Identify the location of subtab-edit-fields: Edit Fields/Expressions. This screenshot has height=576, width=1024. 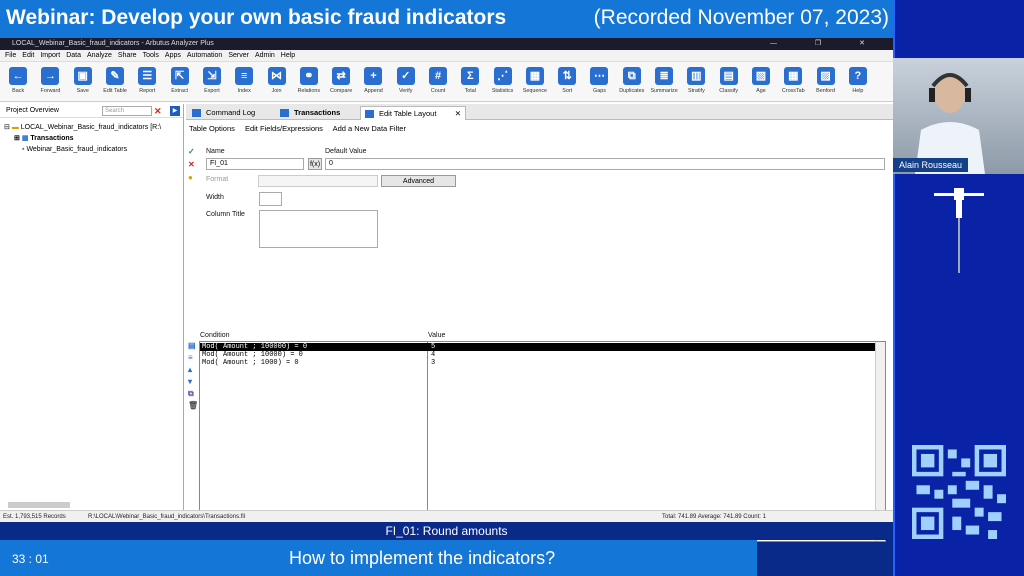
(284, 128).